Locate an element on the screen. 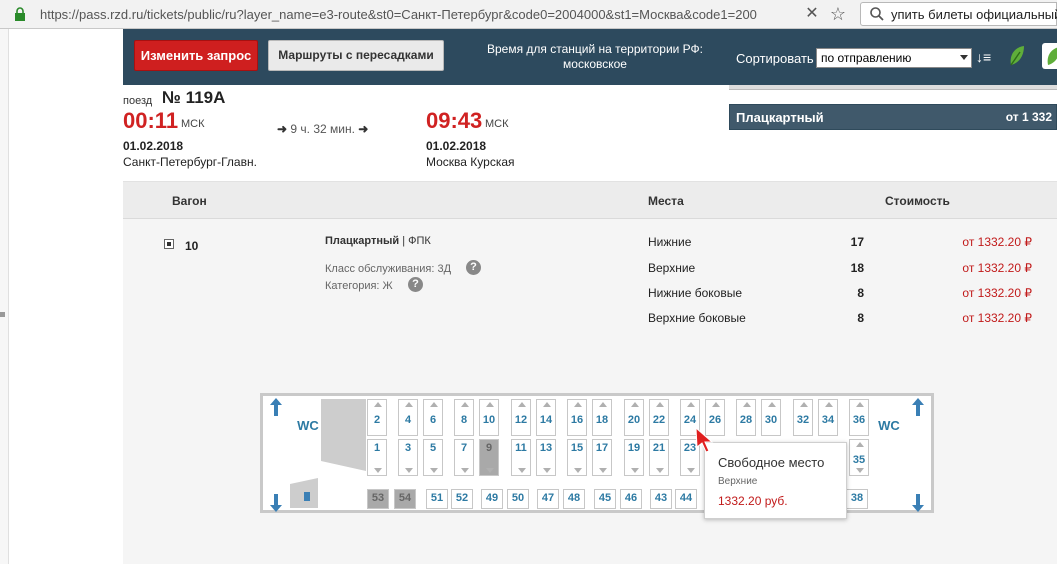 This screenshot has width=1057, height=564. seat: 9 is located at coordinates (489, 457).